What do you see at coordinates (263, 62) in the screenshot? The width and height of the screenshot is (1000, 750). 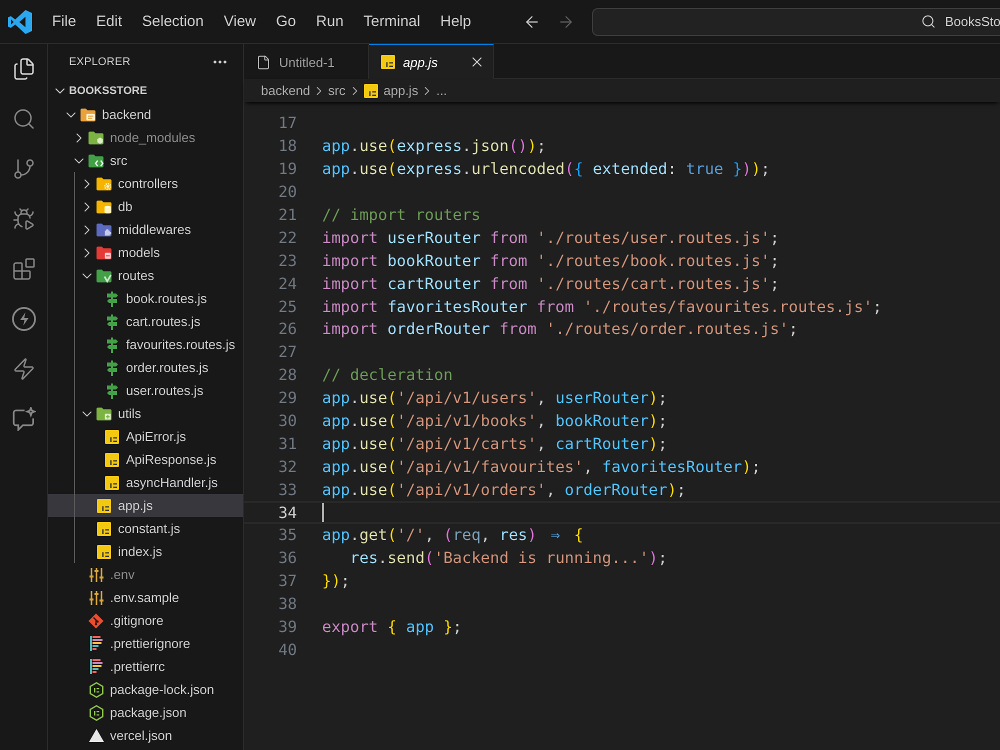 I see `file-icon` at bounding box center [263, 62].